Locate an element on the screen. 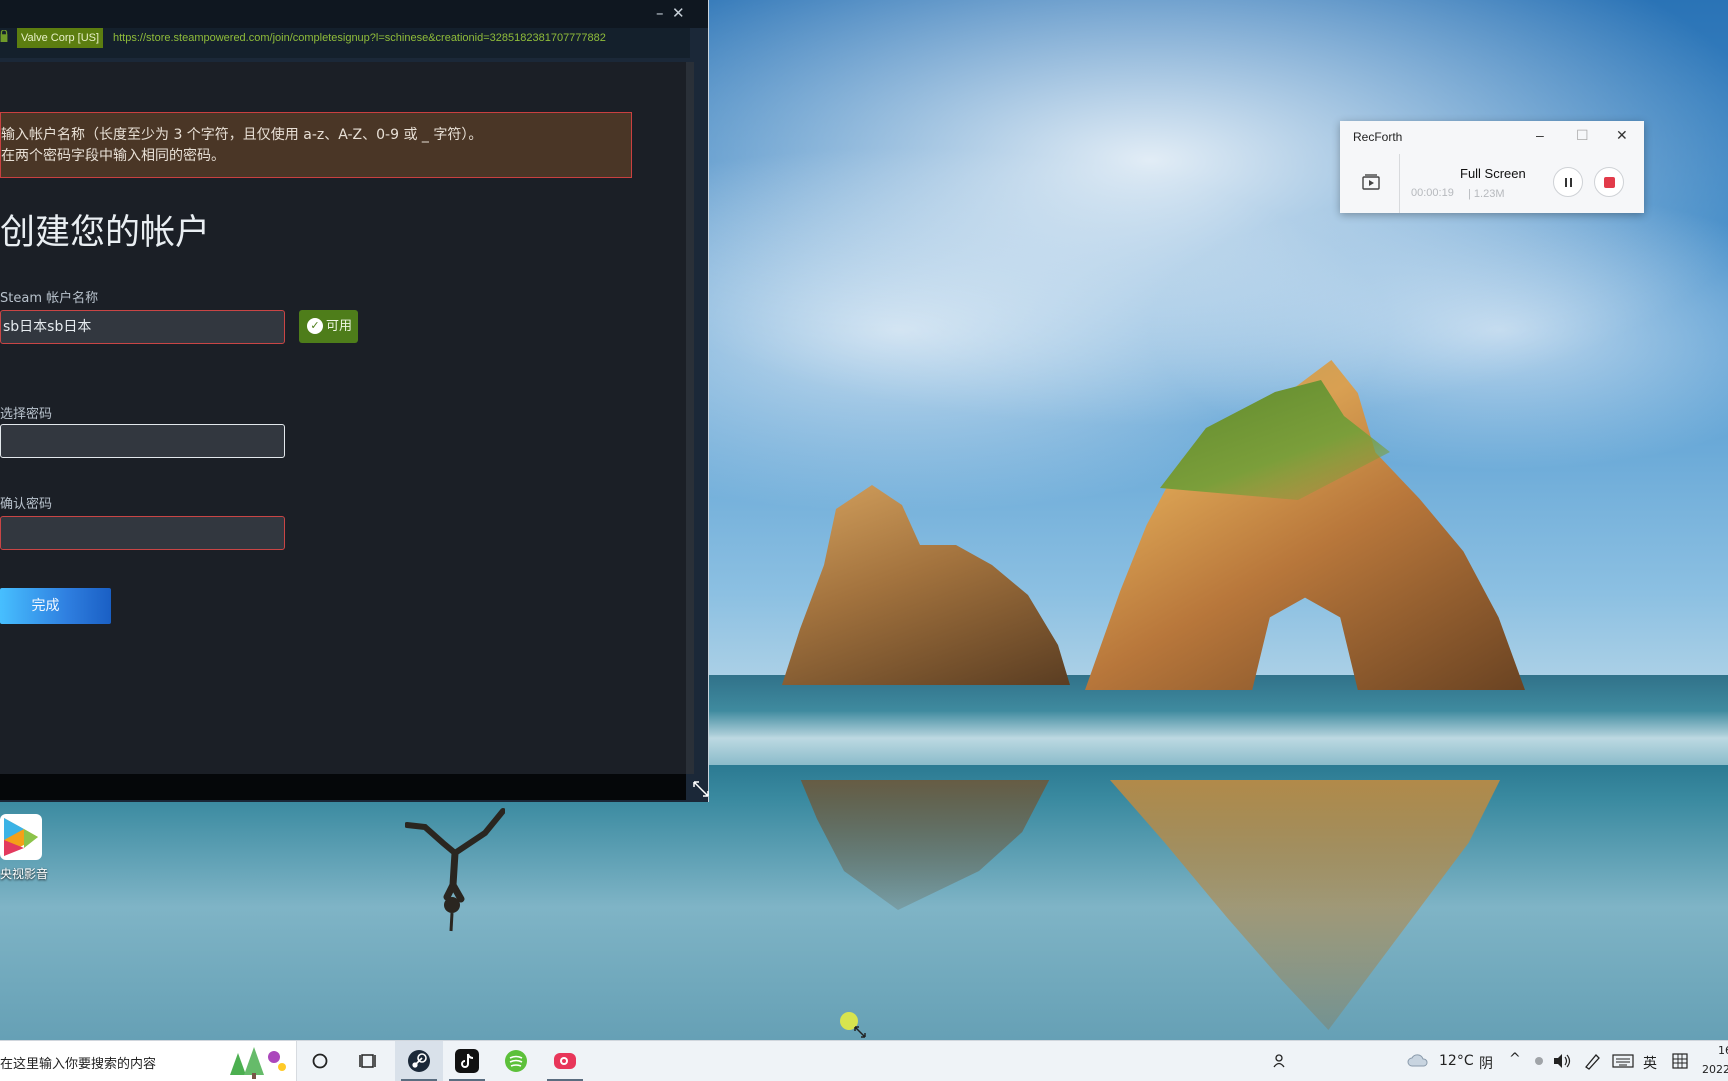 This screenshot has width=1728, height=1081. steam-icon is located at coordinates (419, 1061).